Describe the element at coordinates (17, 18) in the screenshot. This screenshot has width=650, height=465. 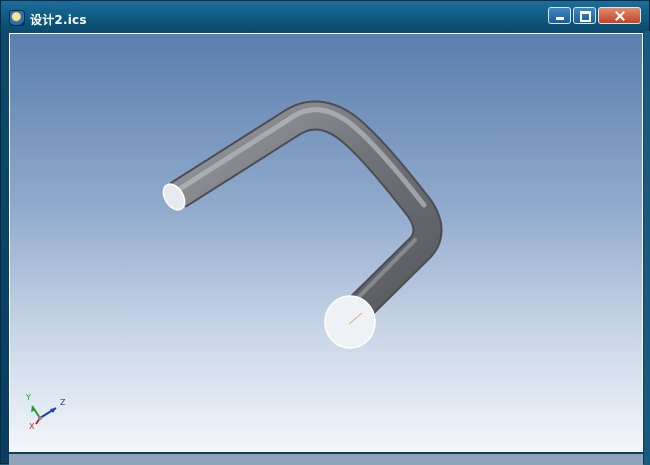
I see `app-icon` at that location.